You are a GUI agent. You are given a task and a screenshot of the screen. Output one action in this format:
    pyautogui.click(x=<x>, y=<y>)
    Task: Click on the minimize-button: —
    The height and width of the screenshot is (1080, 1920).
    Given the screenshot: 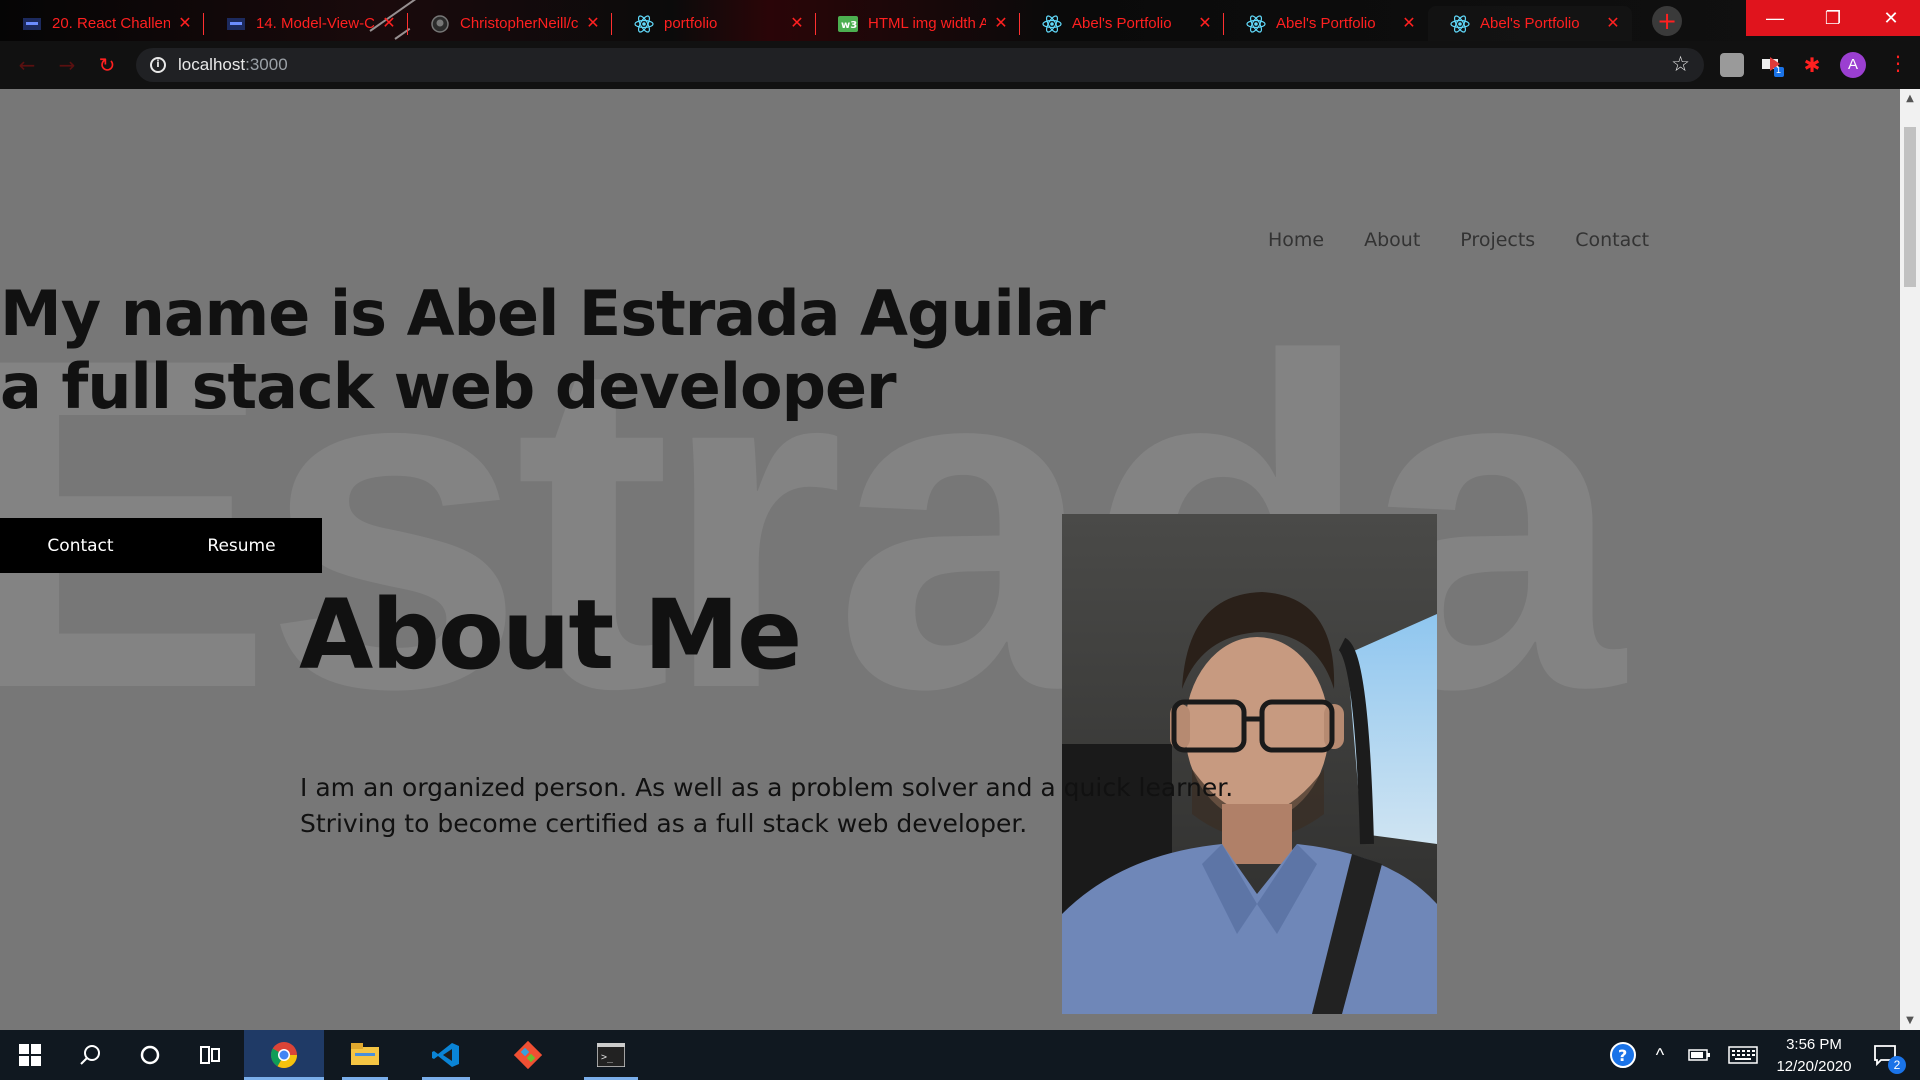 What is the action you would take?
    pyautogui.click(x=1775, y=18)
    